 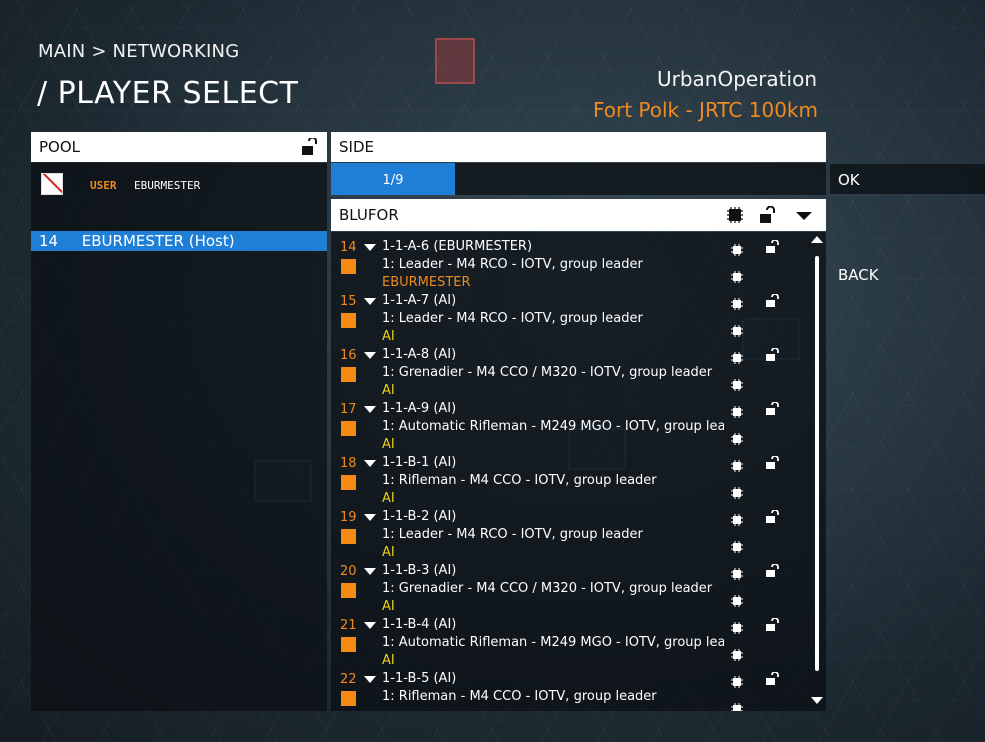 I want to click on slot-name: 1-1-A-9 (AI), so click(x=419, y=408).